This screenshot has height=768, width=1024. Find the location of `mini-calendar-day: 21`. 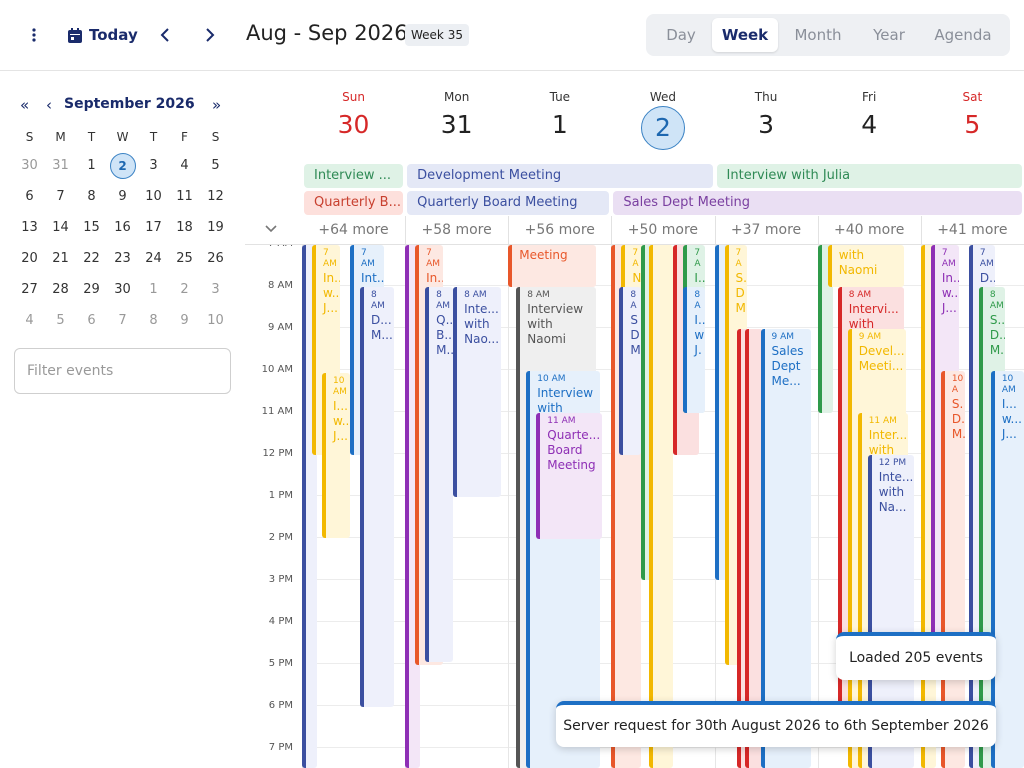

mini-calendar-day: 21 is located at coordinates (60, 258).